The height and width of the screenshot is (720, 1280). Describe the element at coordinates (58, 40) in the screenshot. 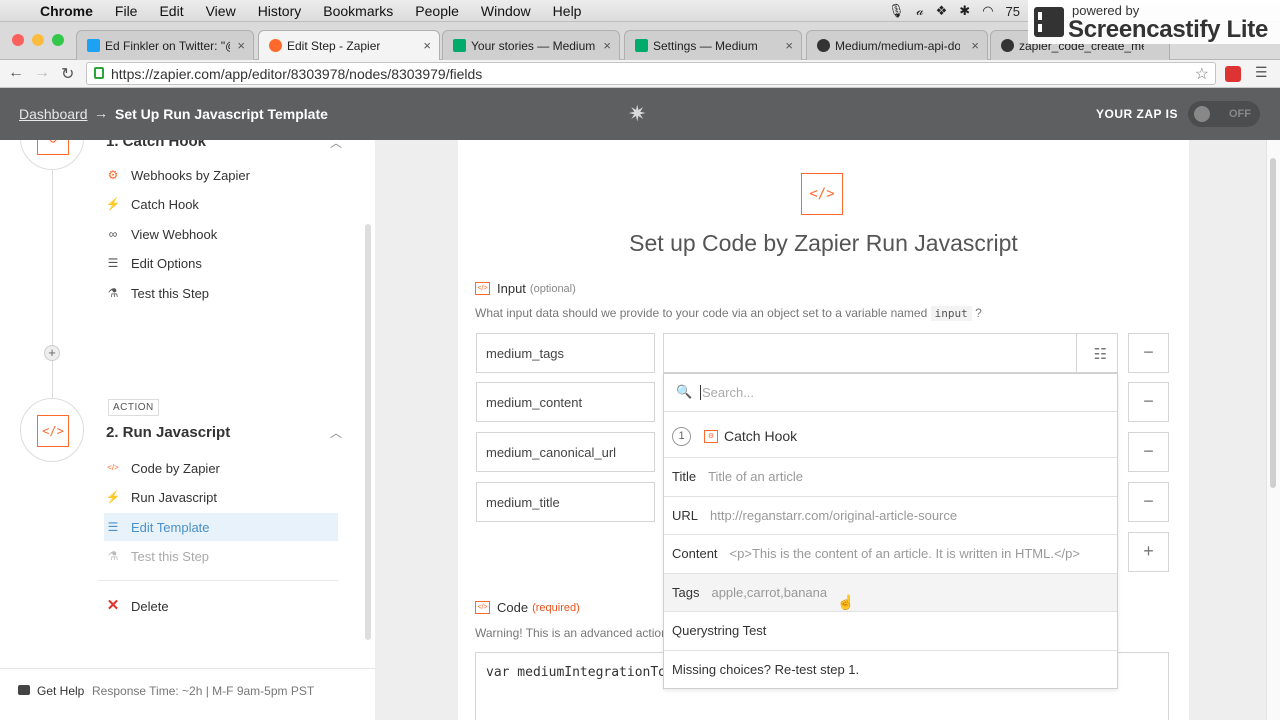

I see `zoom-window-icon` at that location.